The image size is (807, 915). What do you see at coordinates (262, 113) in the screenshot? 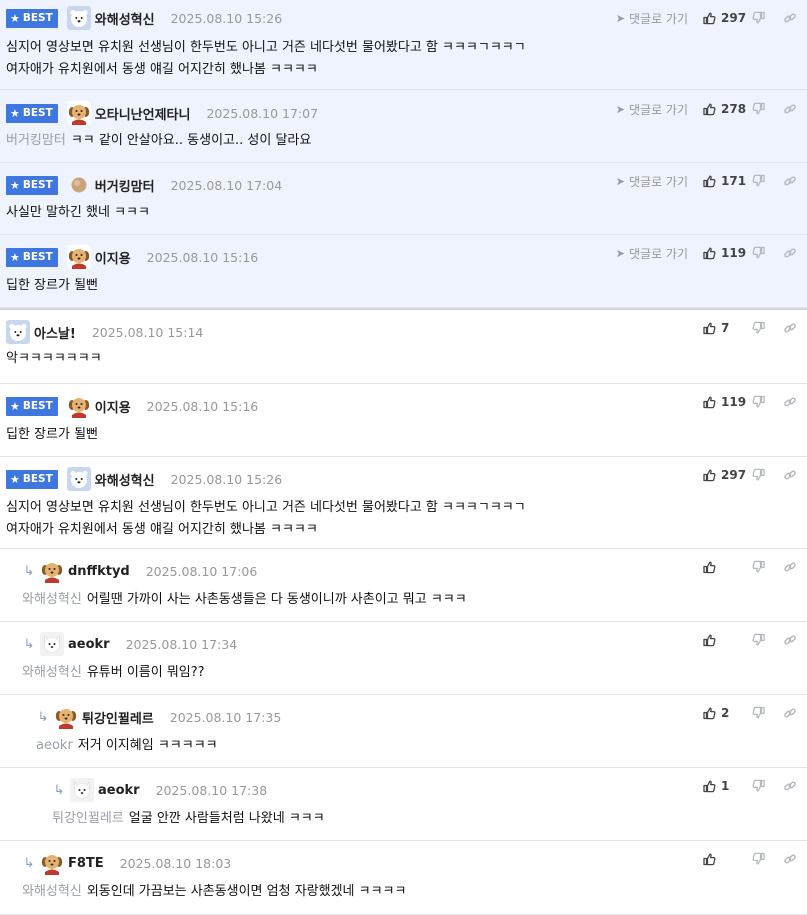
I see `comment-time: 2025.08.10 17:07` at bounding box center [262, 113].